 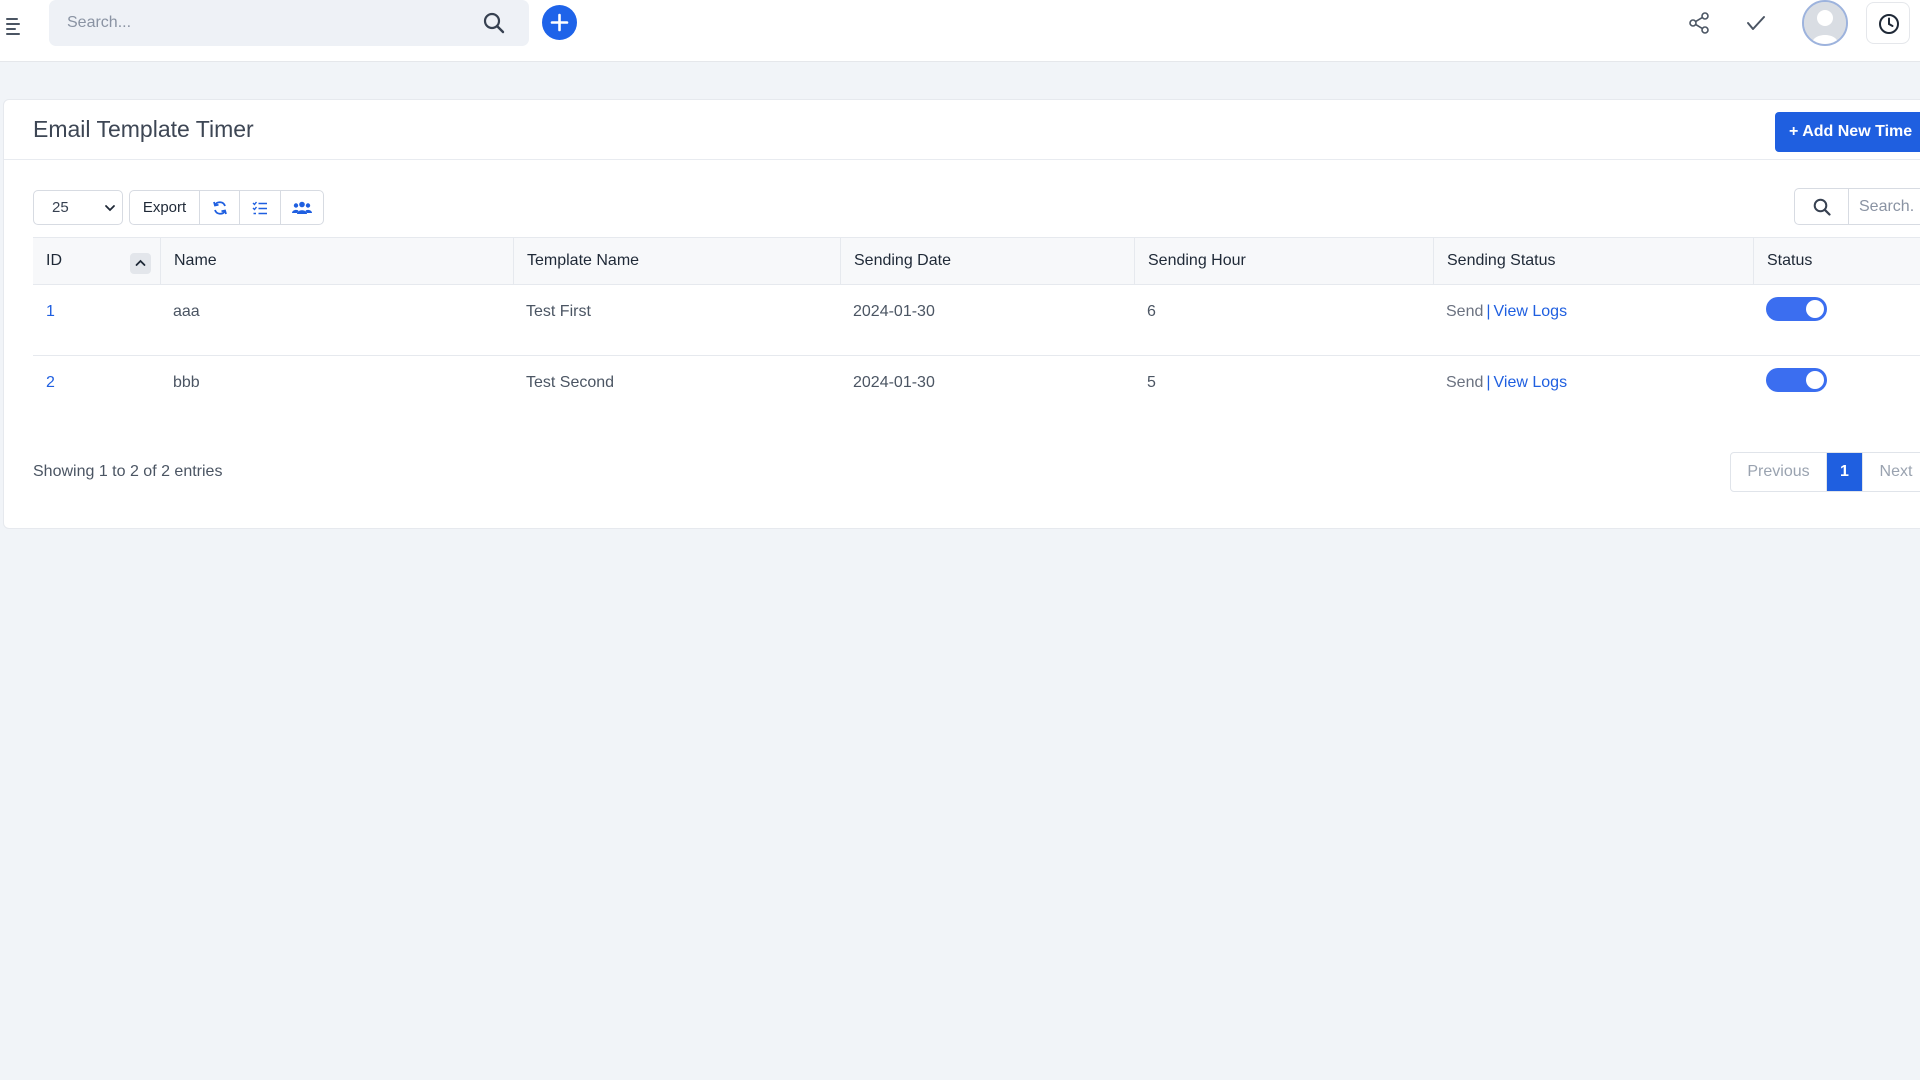 I want to click on next-page-button: Next, so click(x=1891, y=472).